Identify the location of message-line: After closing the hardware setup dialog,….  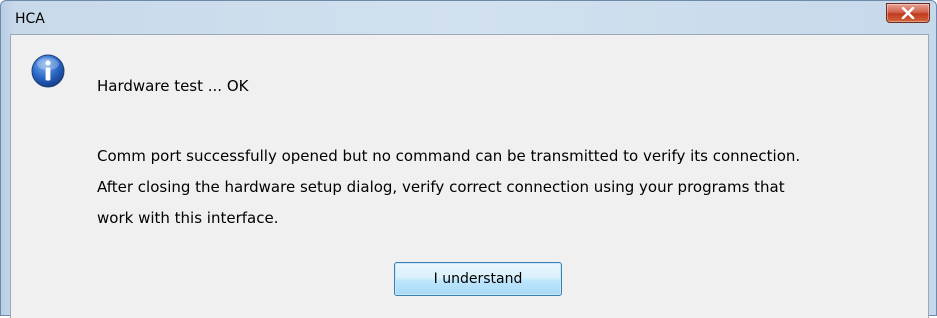
(441, 187).